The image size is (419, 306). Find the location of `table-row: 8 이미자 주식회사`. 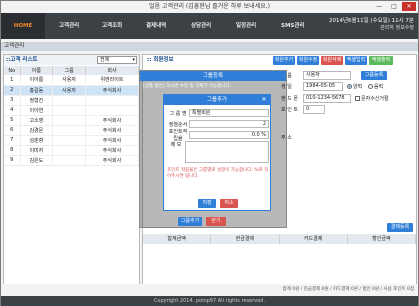

table-row: 8 이미자 주식회사 is located at coordinates (72, 150).